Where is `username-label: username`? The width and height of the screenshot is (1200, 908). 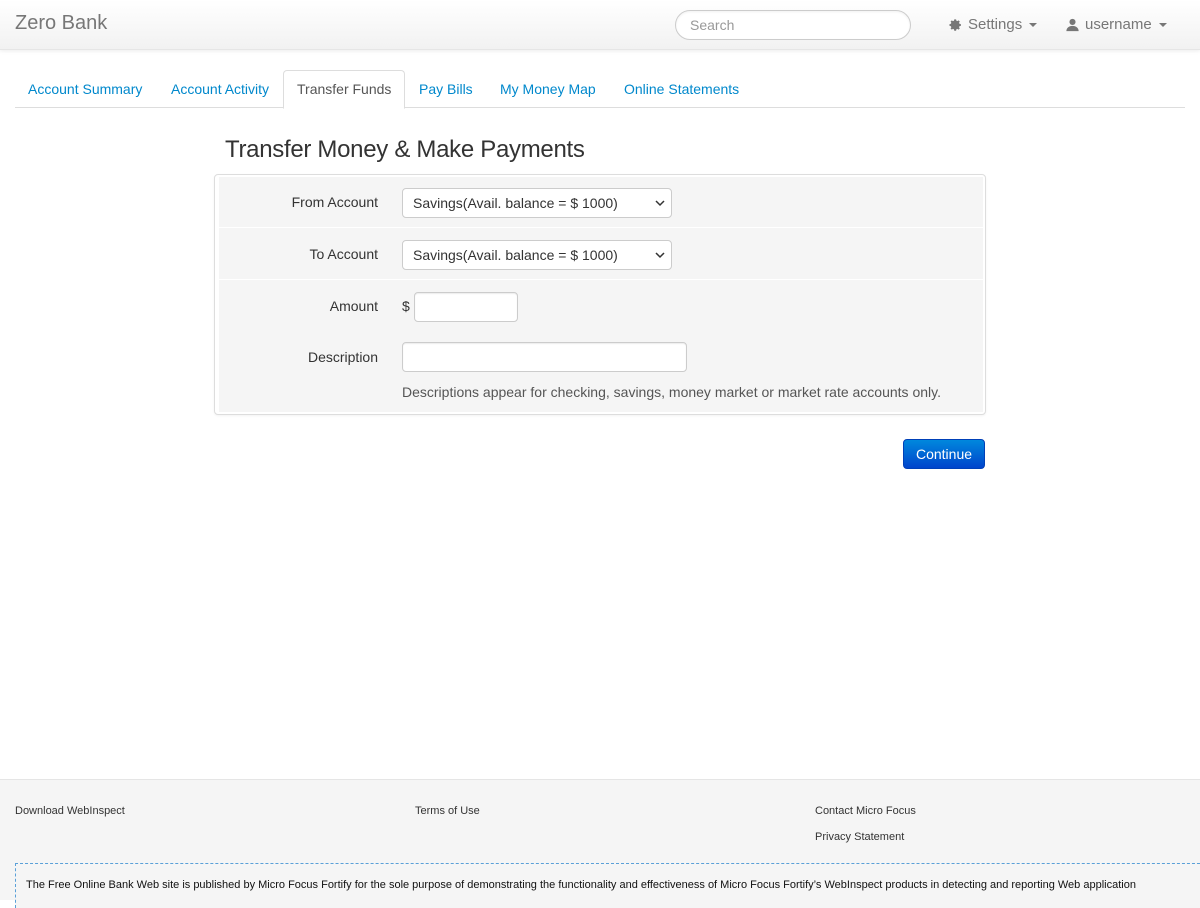 username-label: username is located at coordinates (1118, 24).